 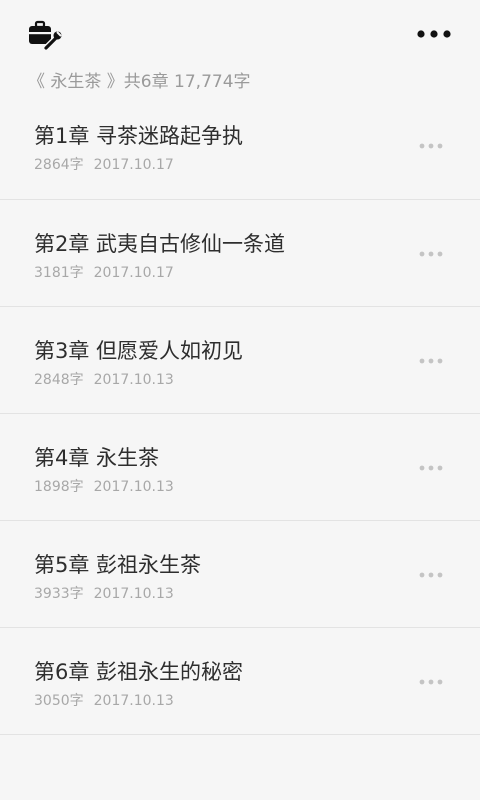 I want to click on chapter-title: 第2章 武夷自古修仙一条道, so click(x=160, y=244).